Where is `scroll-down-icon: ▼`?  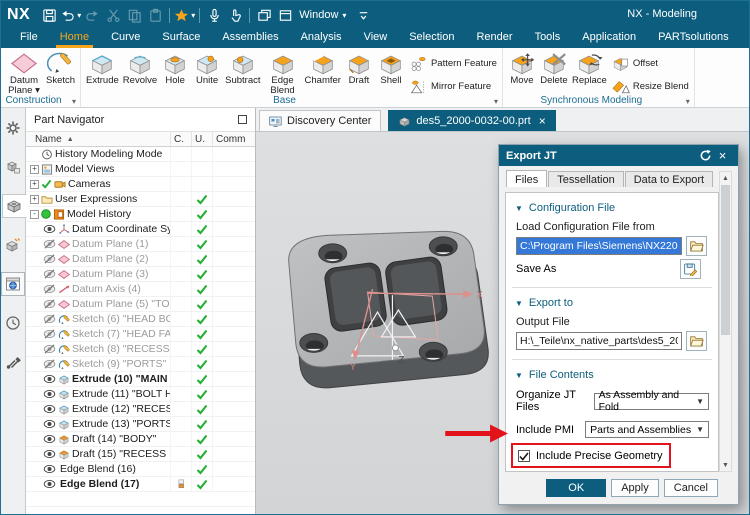
scroll-down-icon: ▼ is located at coordinates (725, 465).